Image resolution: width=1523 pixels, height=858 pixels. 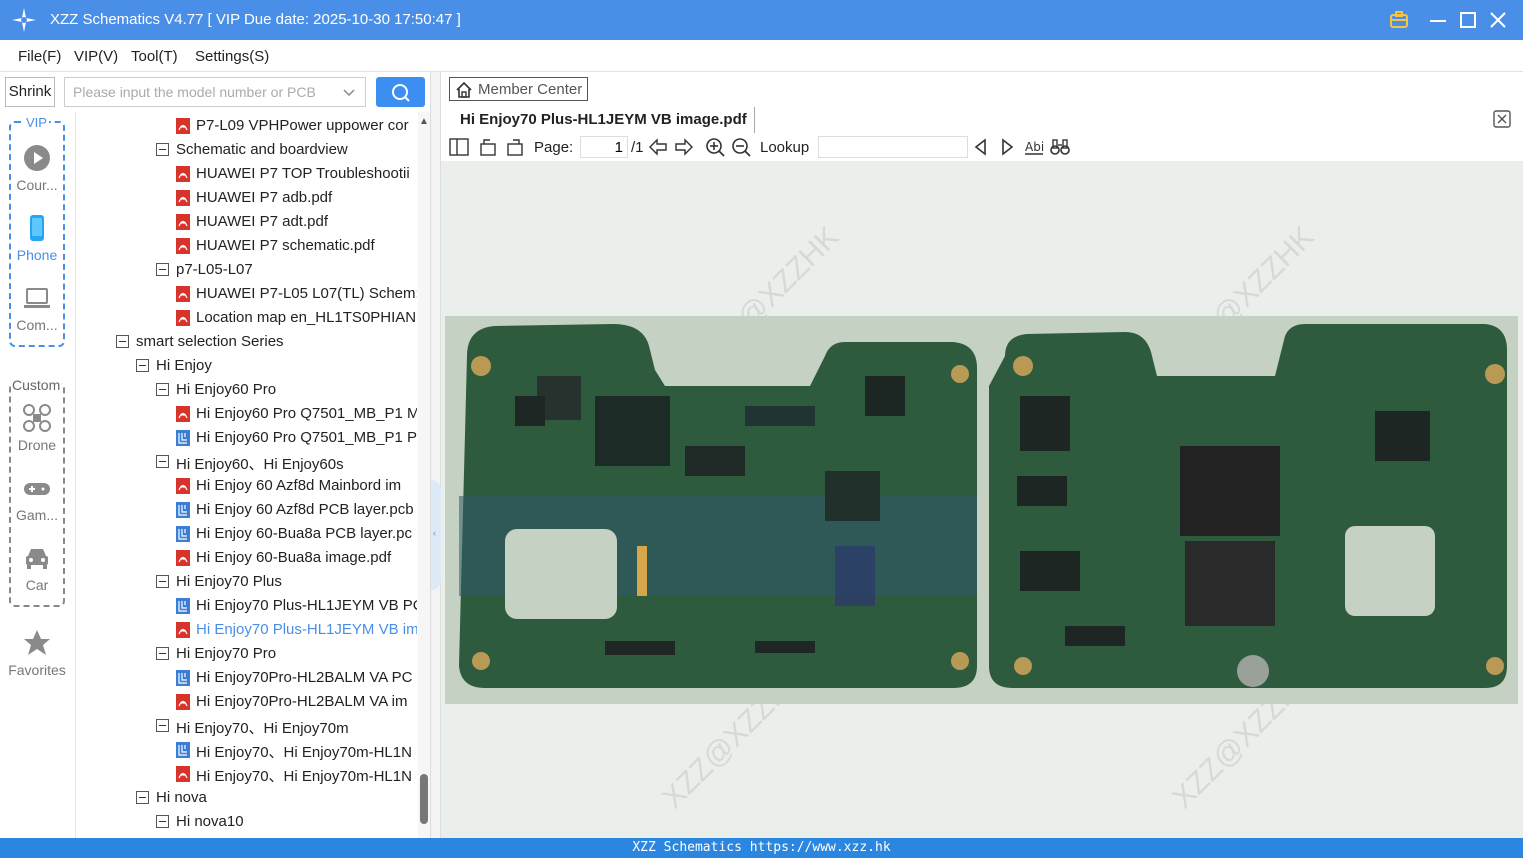 What do you see at coordinates (1502, 119) in the screenshot?
I see `close-document-icon` at bounding box center [1502, 119].